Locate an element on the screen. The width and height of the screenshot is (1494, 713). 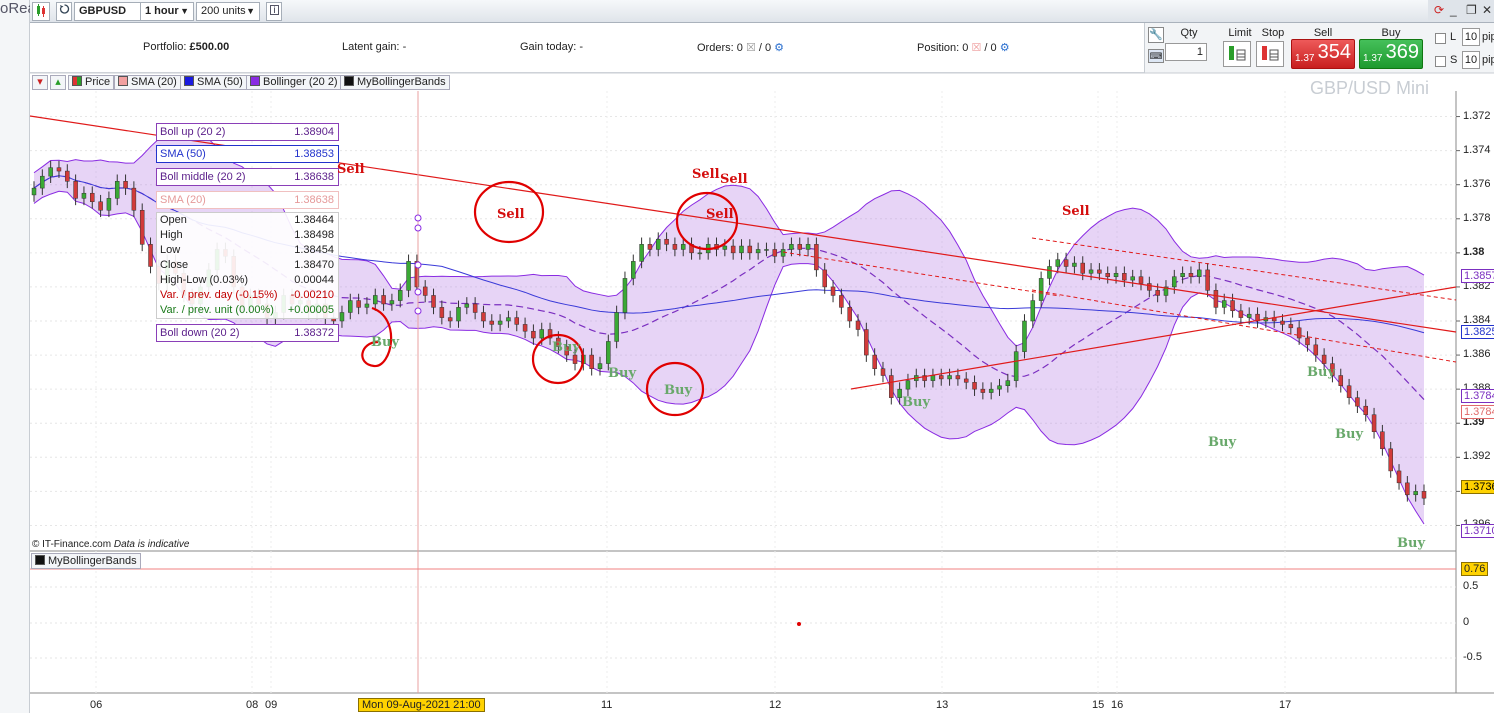
ohlc-label: Var. / prev. unit (0.00%) is located at coordinates (217, 310).